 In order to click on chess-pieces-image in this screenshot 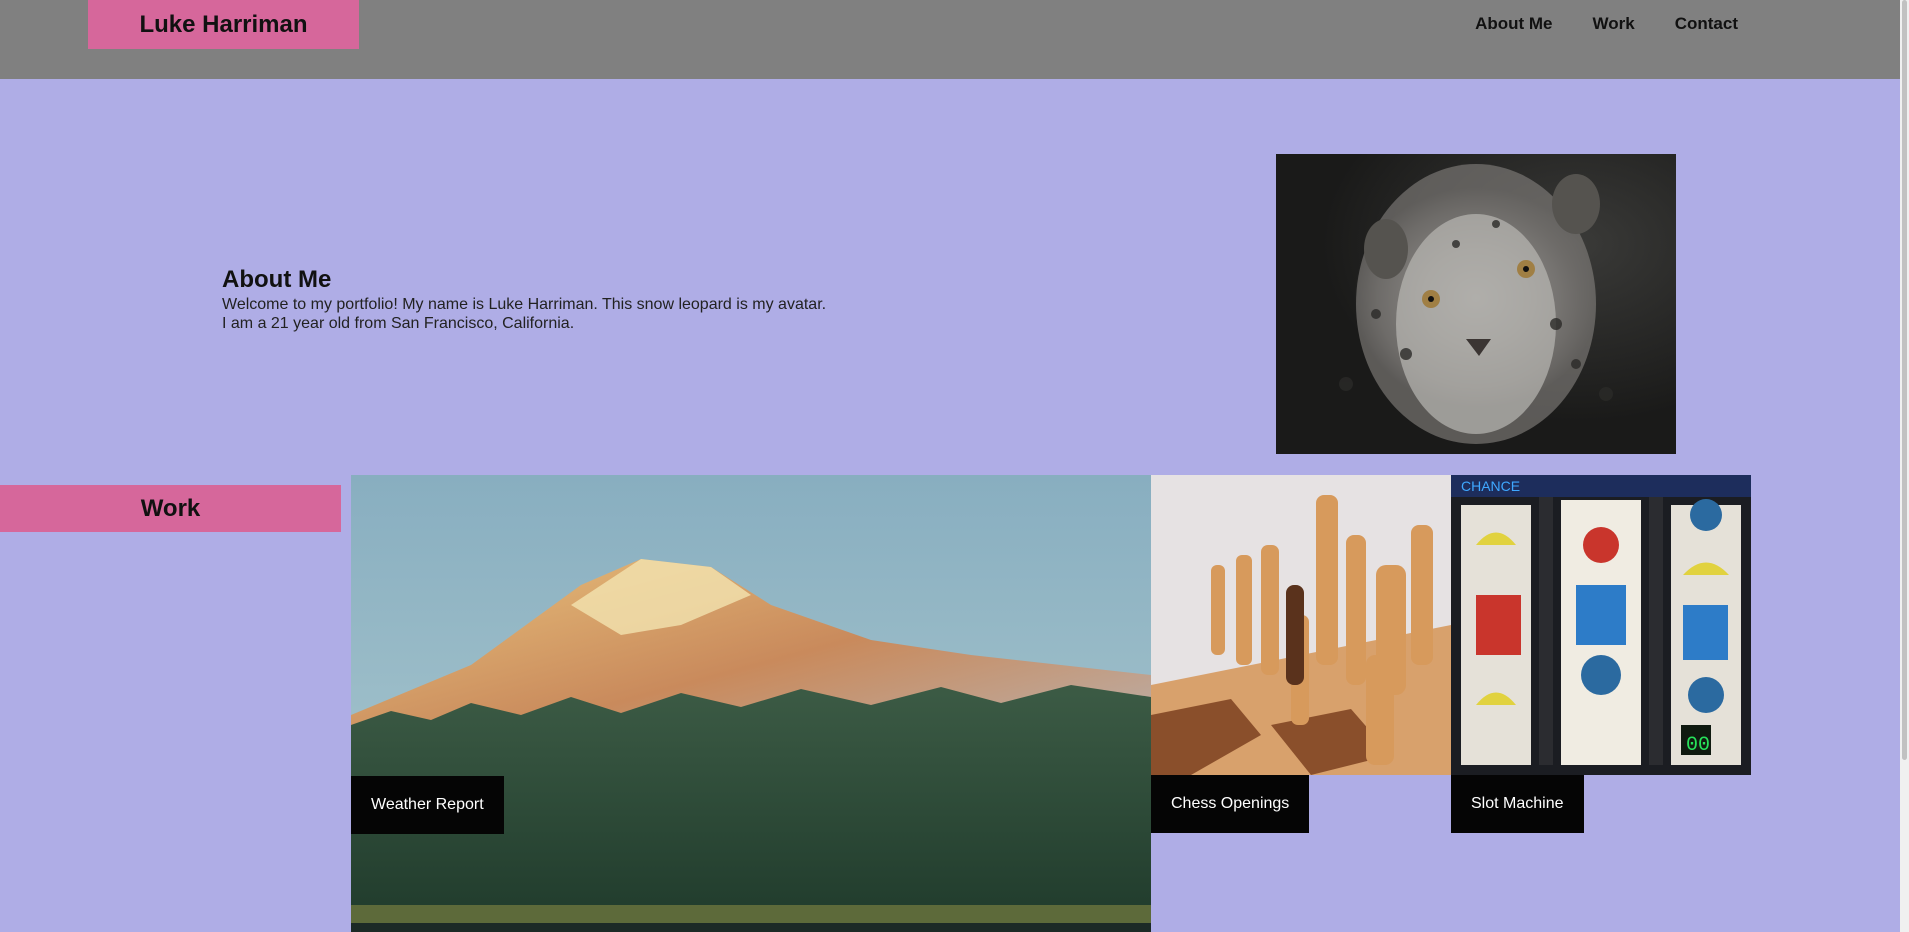, I will do `click(1301, 625)`.